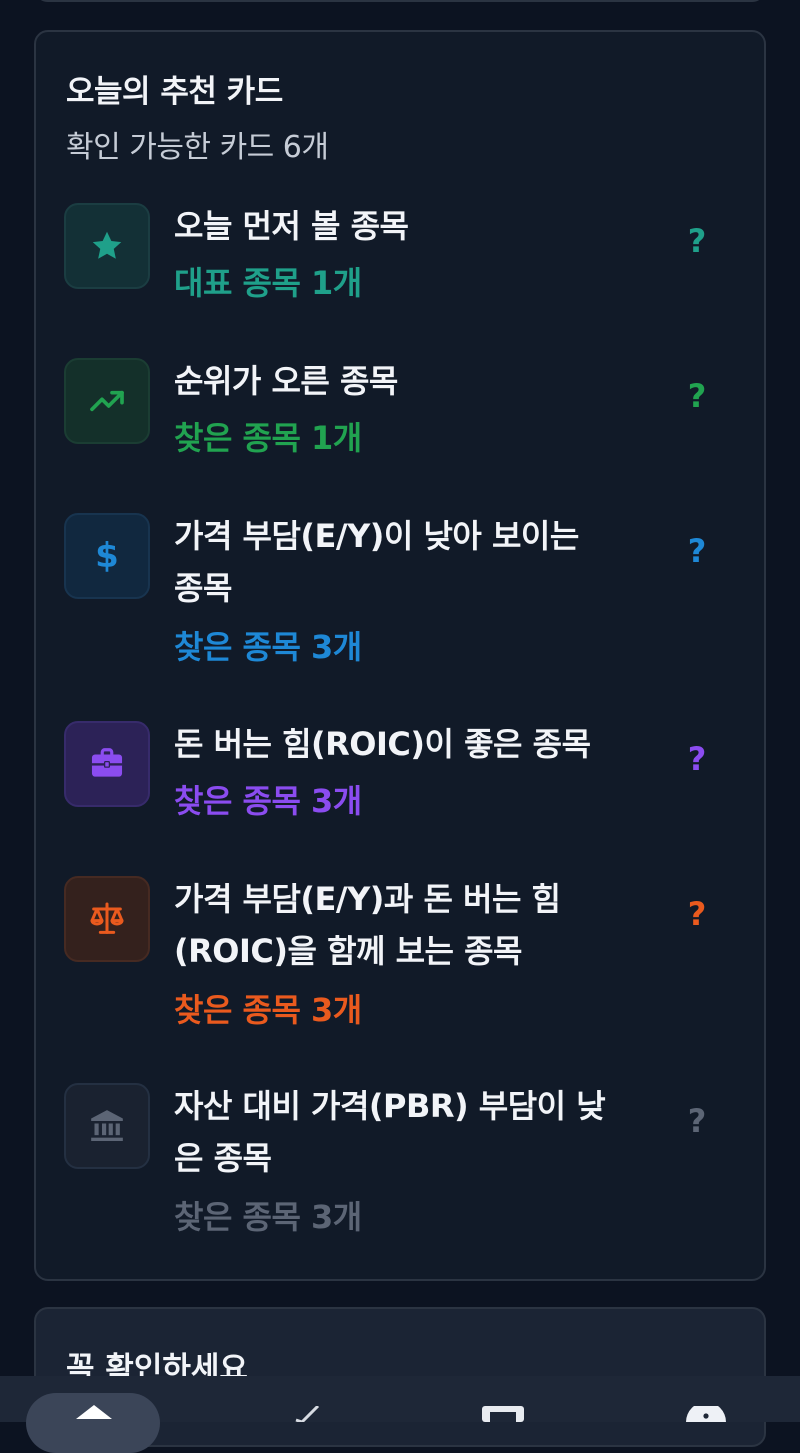  Describe the element at coordinates (268, 283) in the screenshot. I see `item-count: 대표 종목 1개` at that location.